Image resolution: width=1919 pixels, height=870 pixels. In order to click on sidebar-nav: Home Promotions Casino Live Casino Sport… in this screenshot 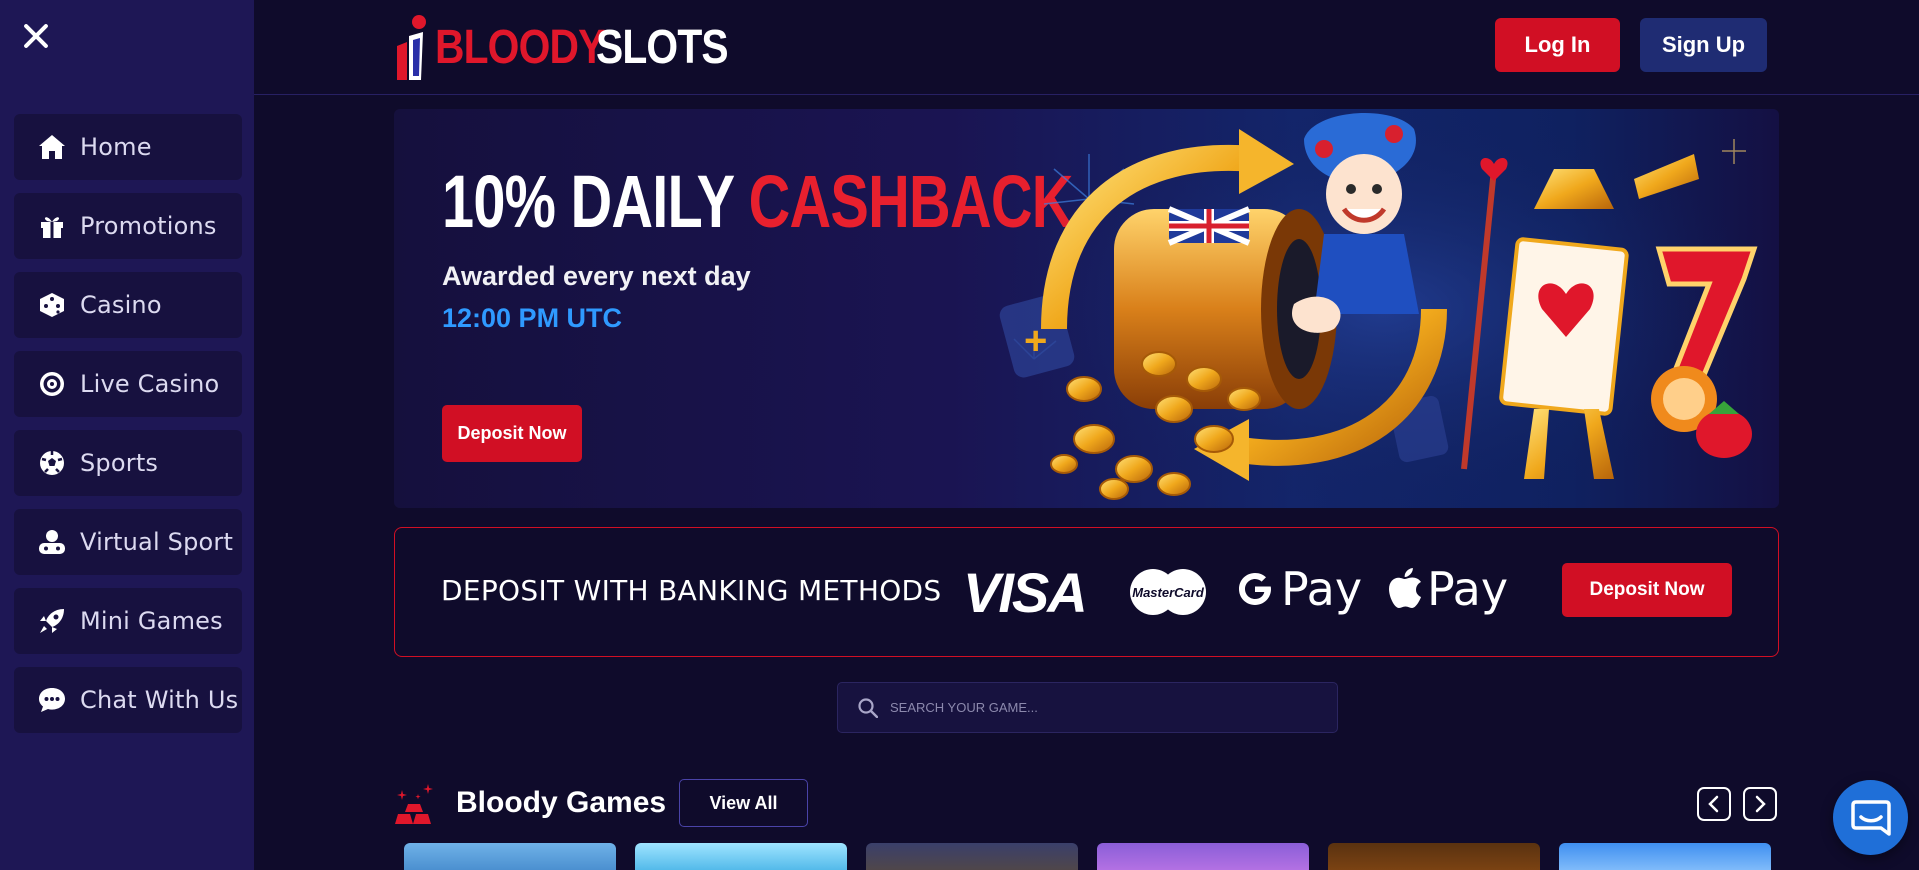, I will do `click(128, 430)`.